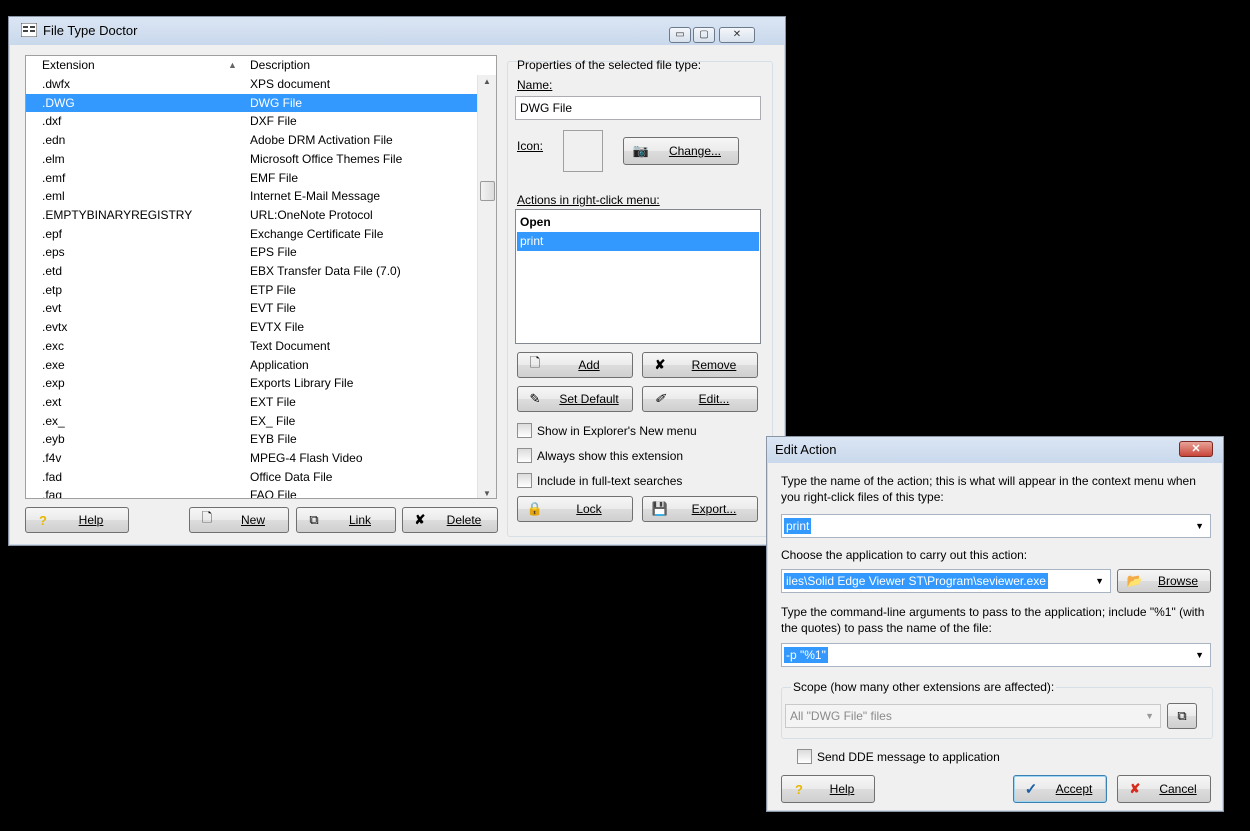 This screenshot has height=831, width=1250. Describe the element at coordinates (252, 327) in the screenshot. I see `table-row: .evtx EVTX File` at that location.